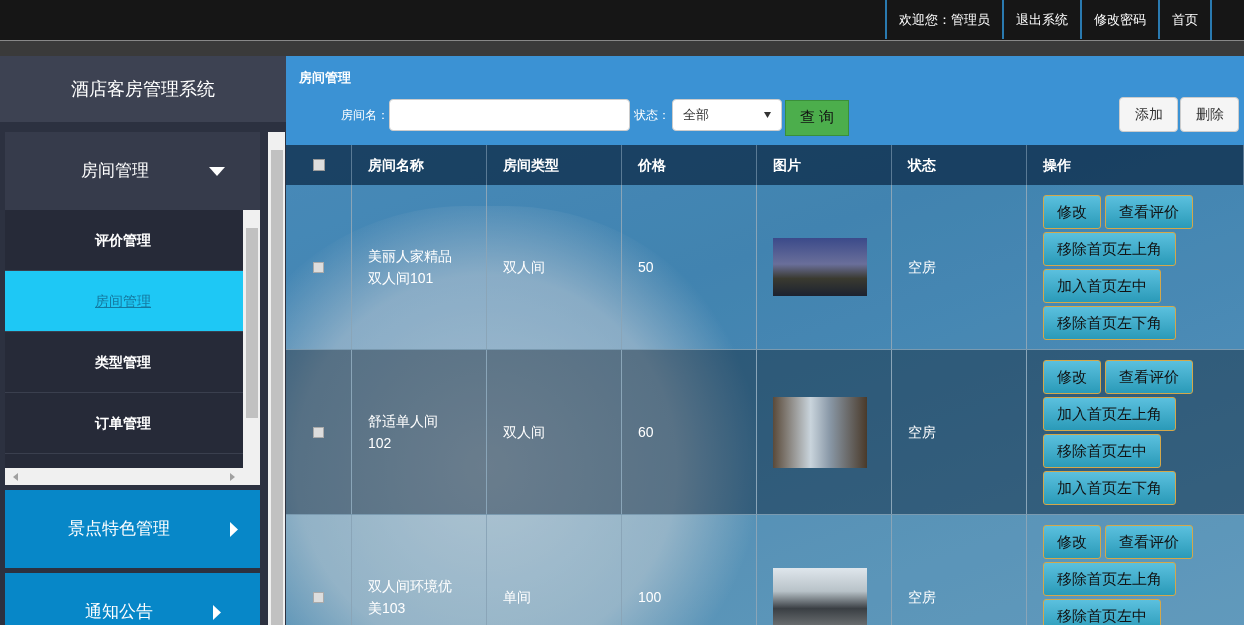 Image resolution: width=1244 pixels, height=625 pixels. Describe the element at coordinates (132, 599) in the screenshot. I see `menu-group: 通知公告` at that location.